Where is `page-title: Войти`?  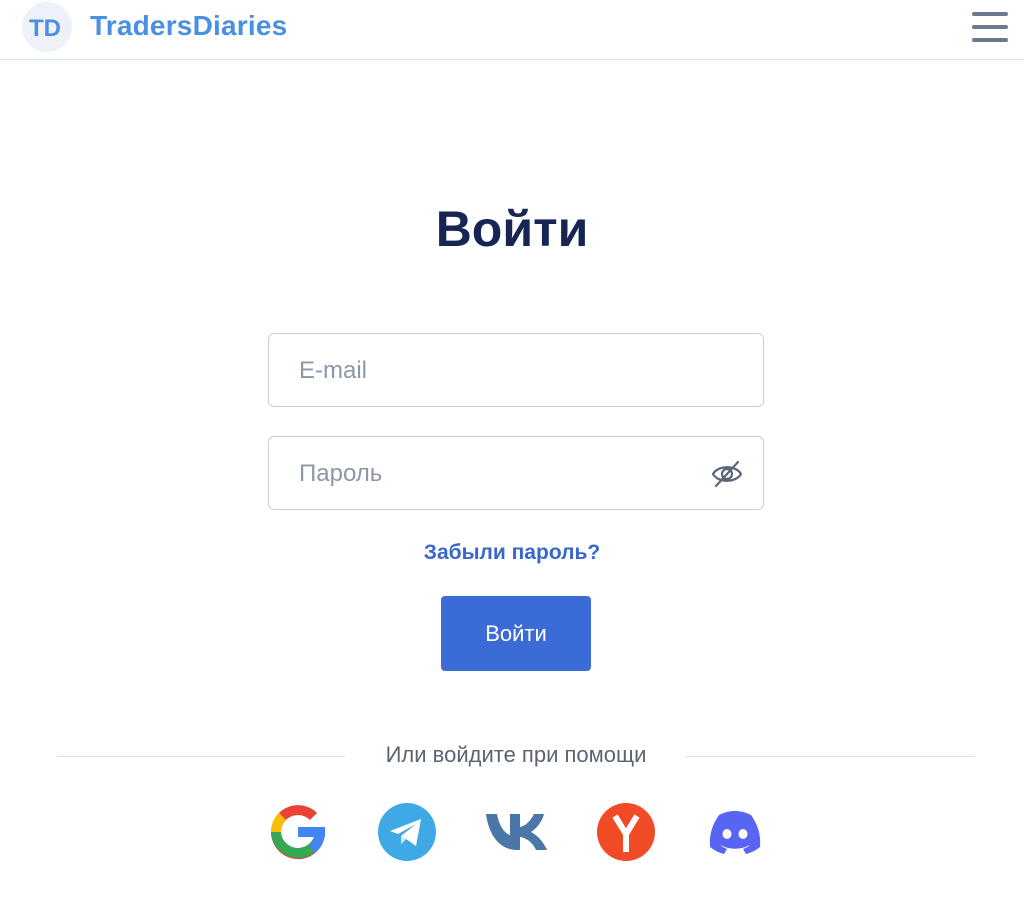 page-title: Войти is located at coordinates (512, 229).